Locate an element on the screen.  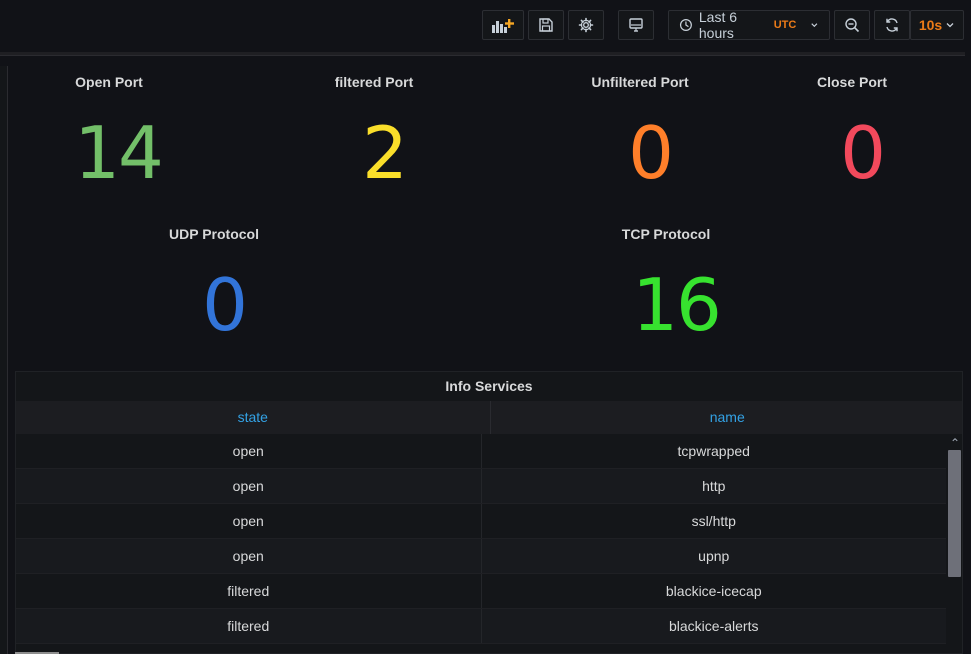
table-row: open ssl/http is located at coordinates (481, 521).